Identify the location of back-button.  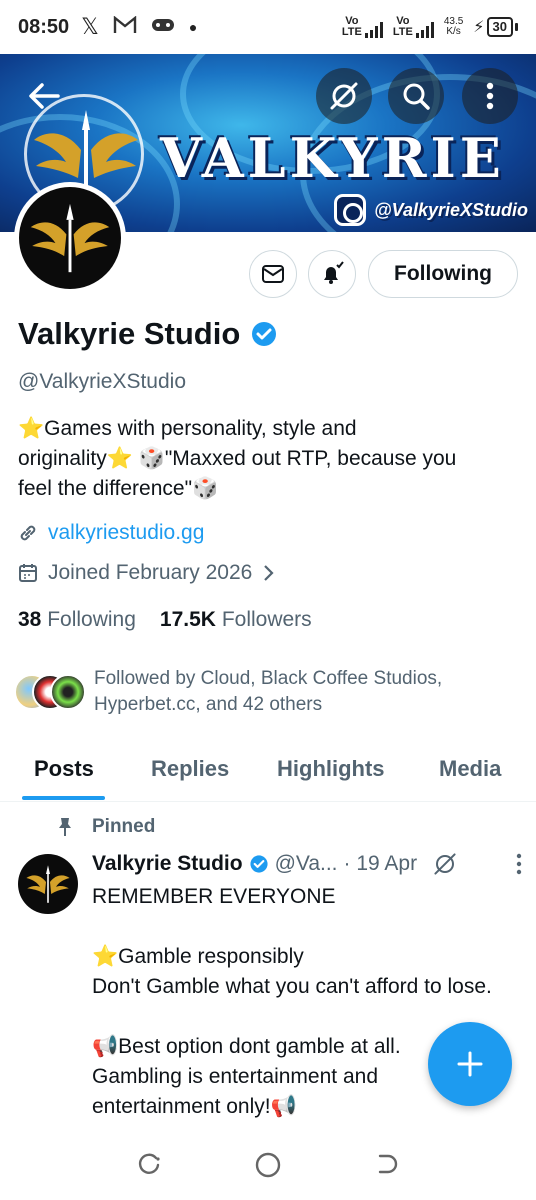
(44, 96).